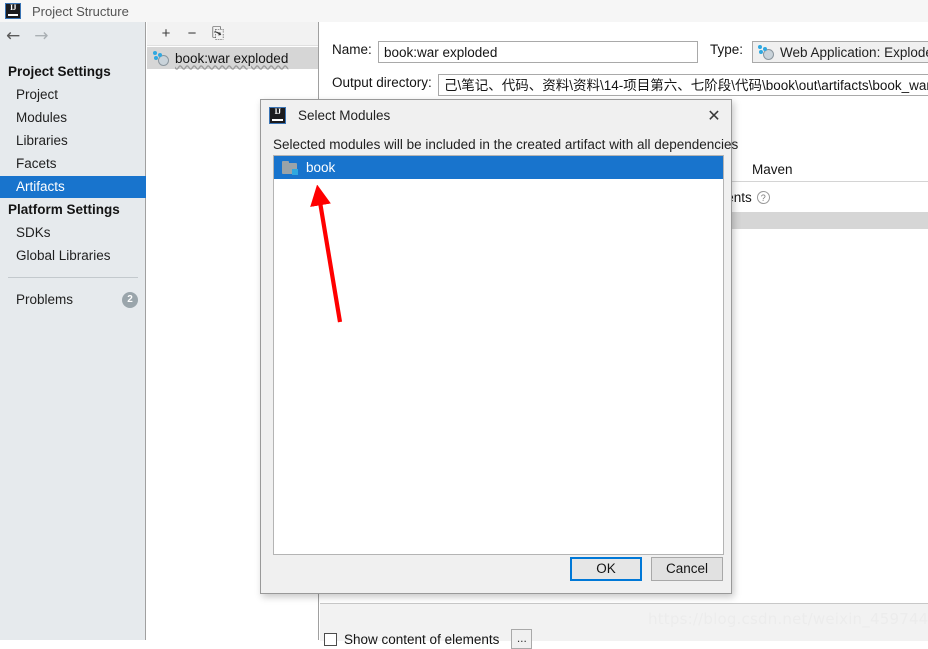  What do you see at coordinates (130, 300) in the screenshot?
I see `problems-count-badge: 2` at bounding box center [130, 300].